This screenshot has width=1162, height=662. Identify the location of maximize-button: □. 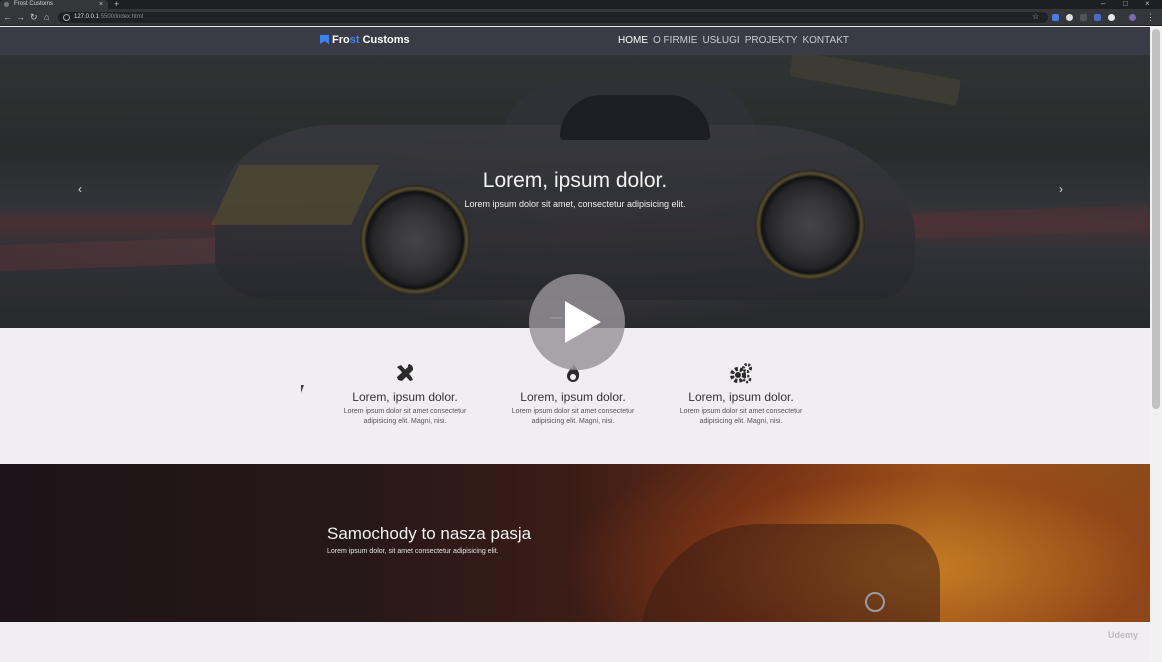
(1125, 4).